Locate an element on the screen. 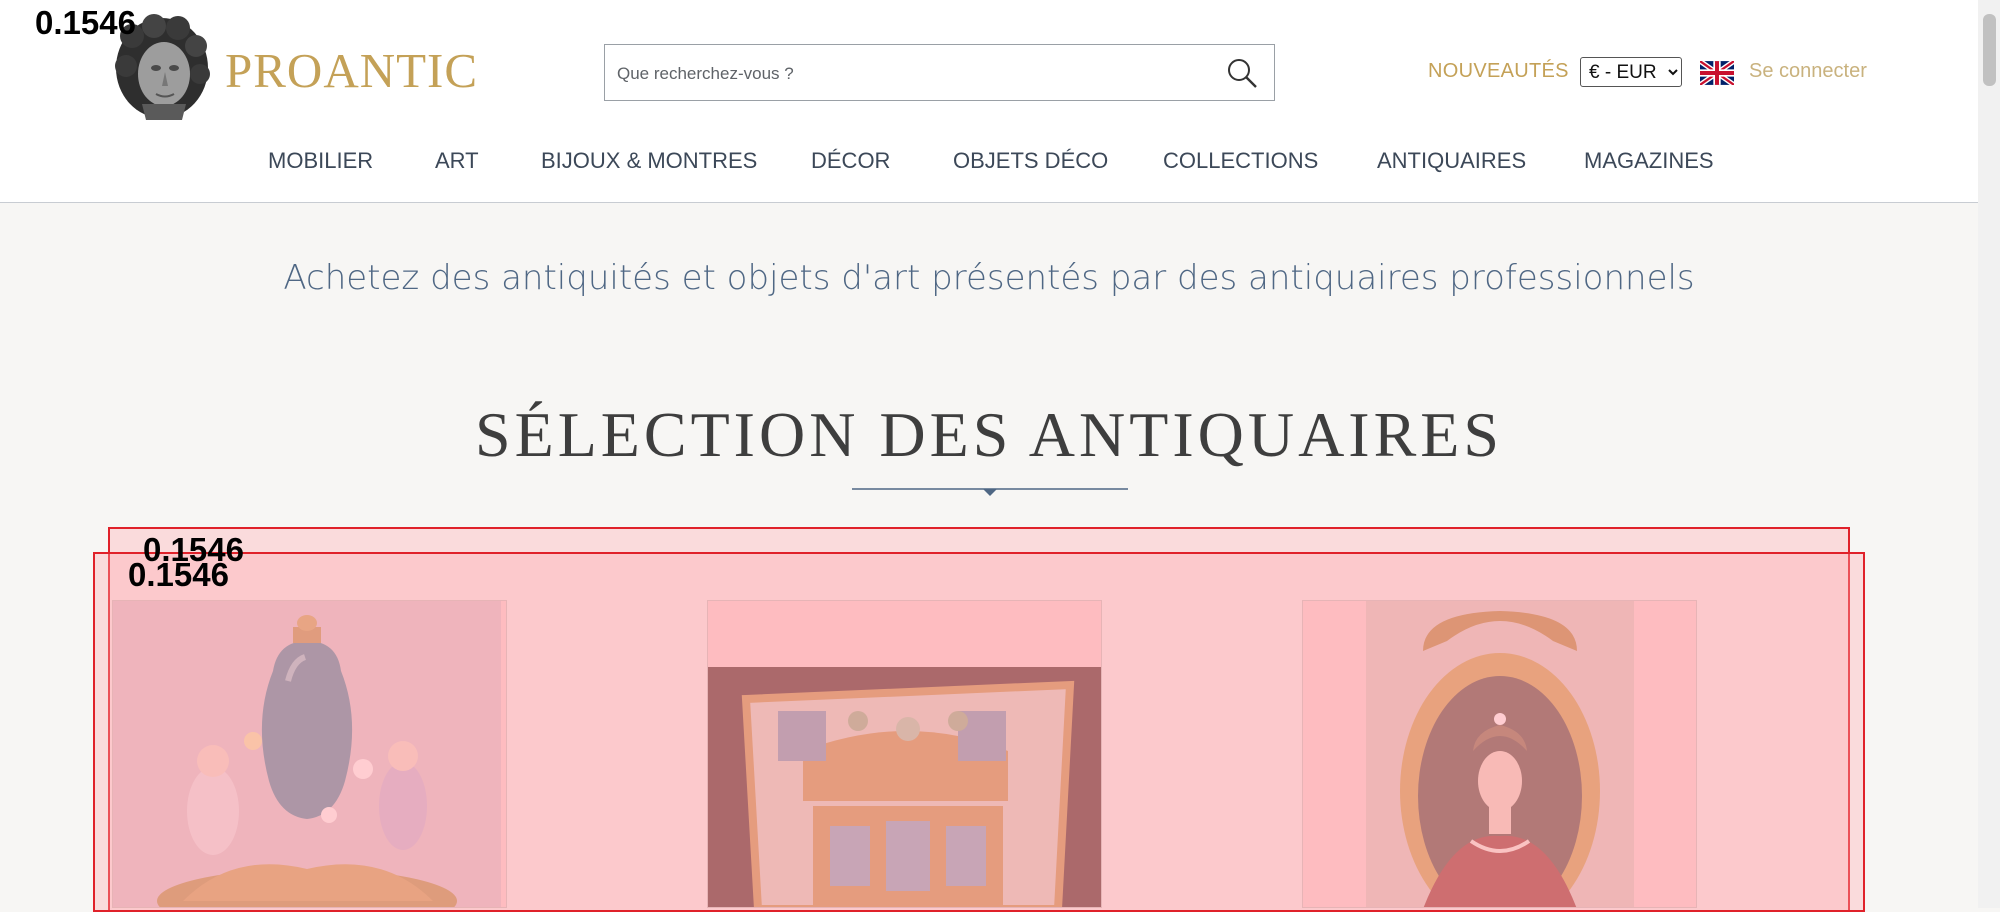  section-title: SÉLECTION DES ANTIQUAIRES is located at coordinates (989, 434).